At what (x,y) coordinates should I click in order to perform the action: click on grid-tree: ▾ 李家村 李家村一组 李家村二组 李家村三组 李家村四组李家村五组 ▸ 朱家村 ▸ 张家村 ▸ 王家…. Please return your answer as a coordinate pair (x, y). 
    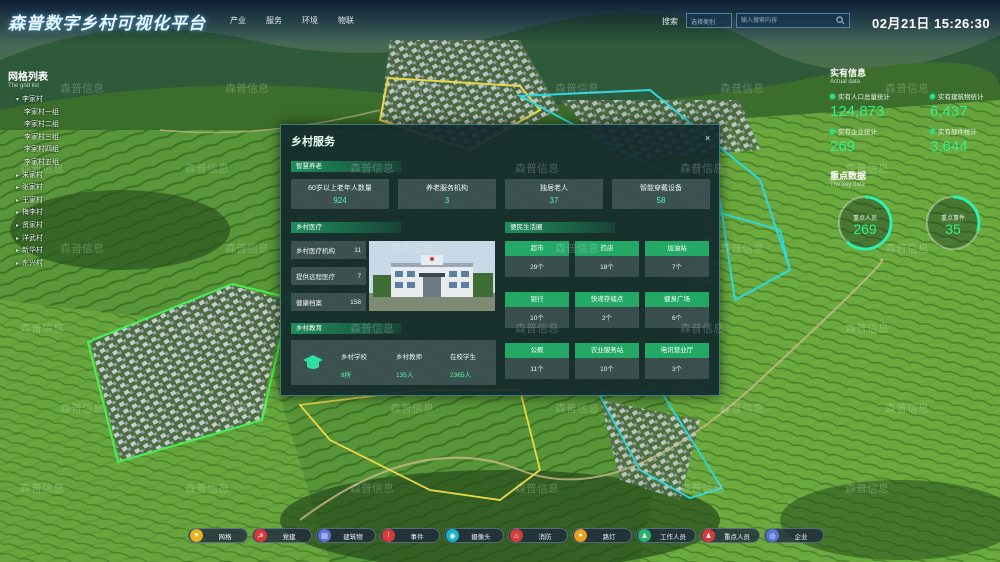
    Looking at the image, I should click on (53, 182).